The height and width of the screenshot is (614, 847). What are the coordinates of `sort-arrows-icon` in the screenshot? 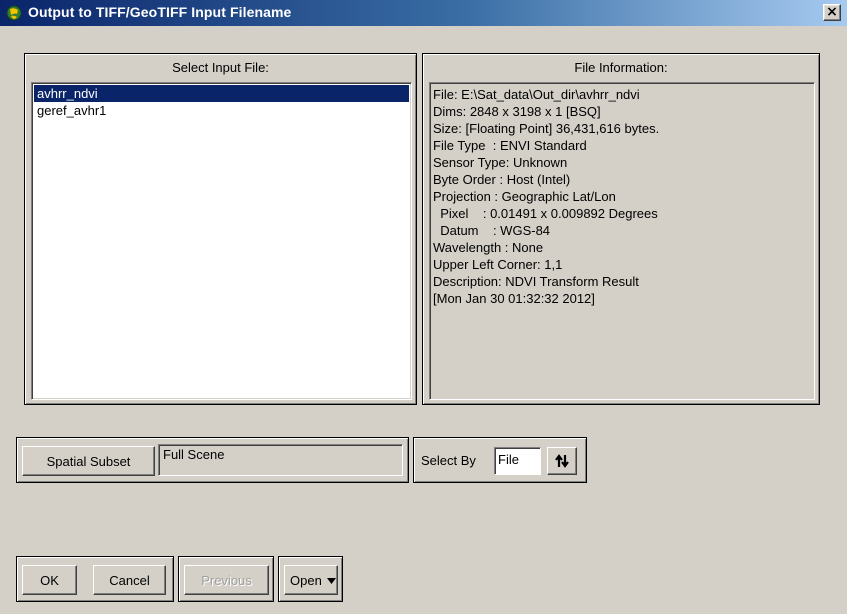 It's located at (562, 461).